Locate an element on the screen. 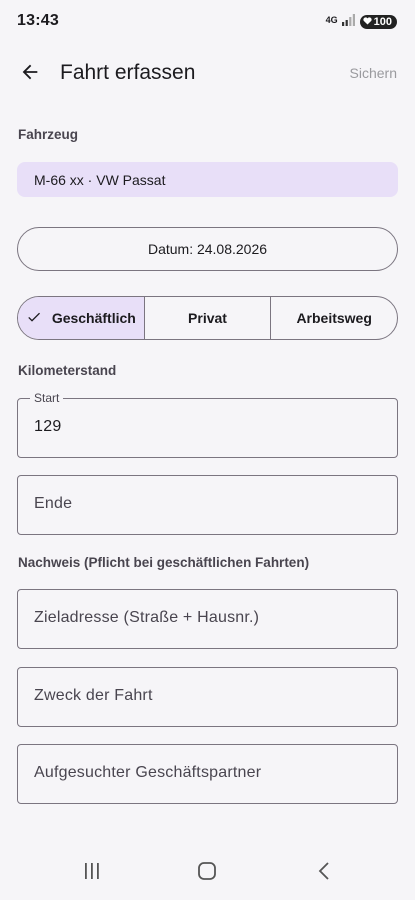  destination-address-field: Zieladresse (Straße + Hausnr.) is located at coordinates (207, 619).